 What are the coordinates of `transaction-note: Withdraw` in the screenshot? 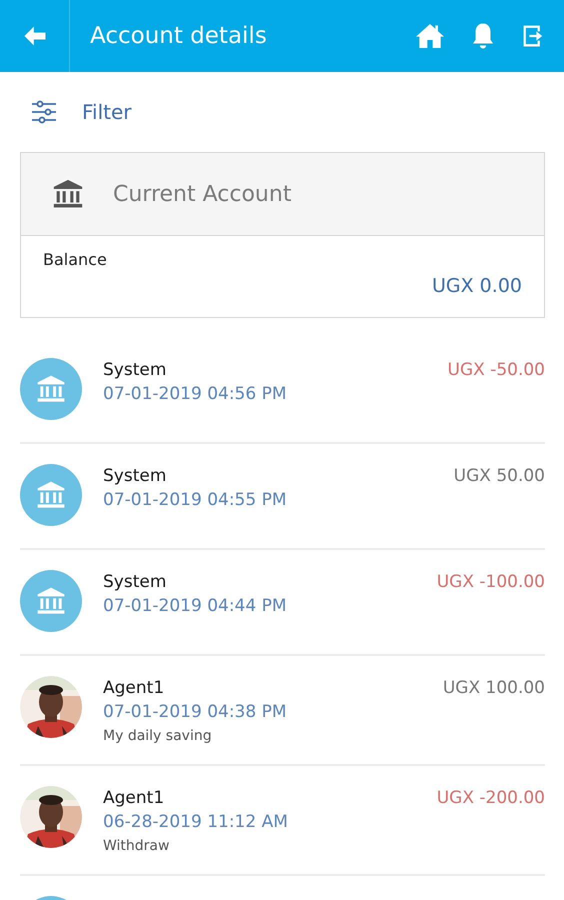 It's located at (136, 846).